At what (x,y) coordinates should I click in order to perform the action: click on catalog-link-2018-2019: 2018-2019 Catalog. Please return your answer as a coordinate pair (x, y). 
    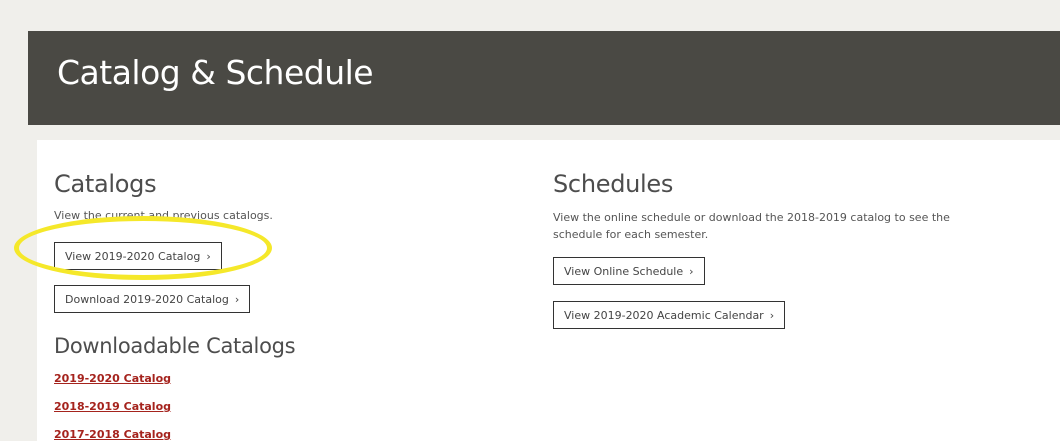
    Looking at the image, I should click on (112, 406).